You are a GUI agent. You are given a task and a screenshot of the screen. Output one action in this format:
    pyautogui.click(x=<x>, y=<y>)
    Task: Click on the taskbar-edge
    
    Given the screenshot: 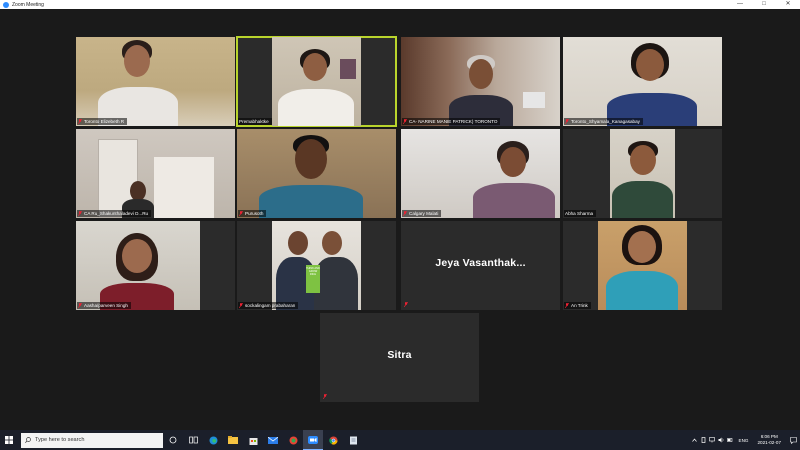 What is the action you would take?
    pyautogui.click(x=213, y=440)
    